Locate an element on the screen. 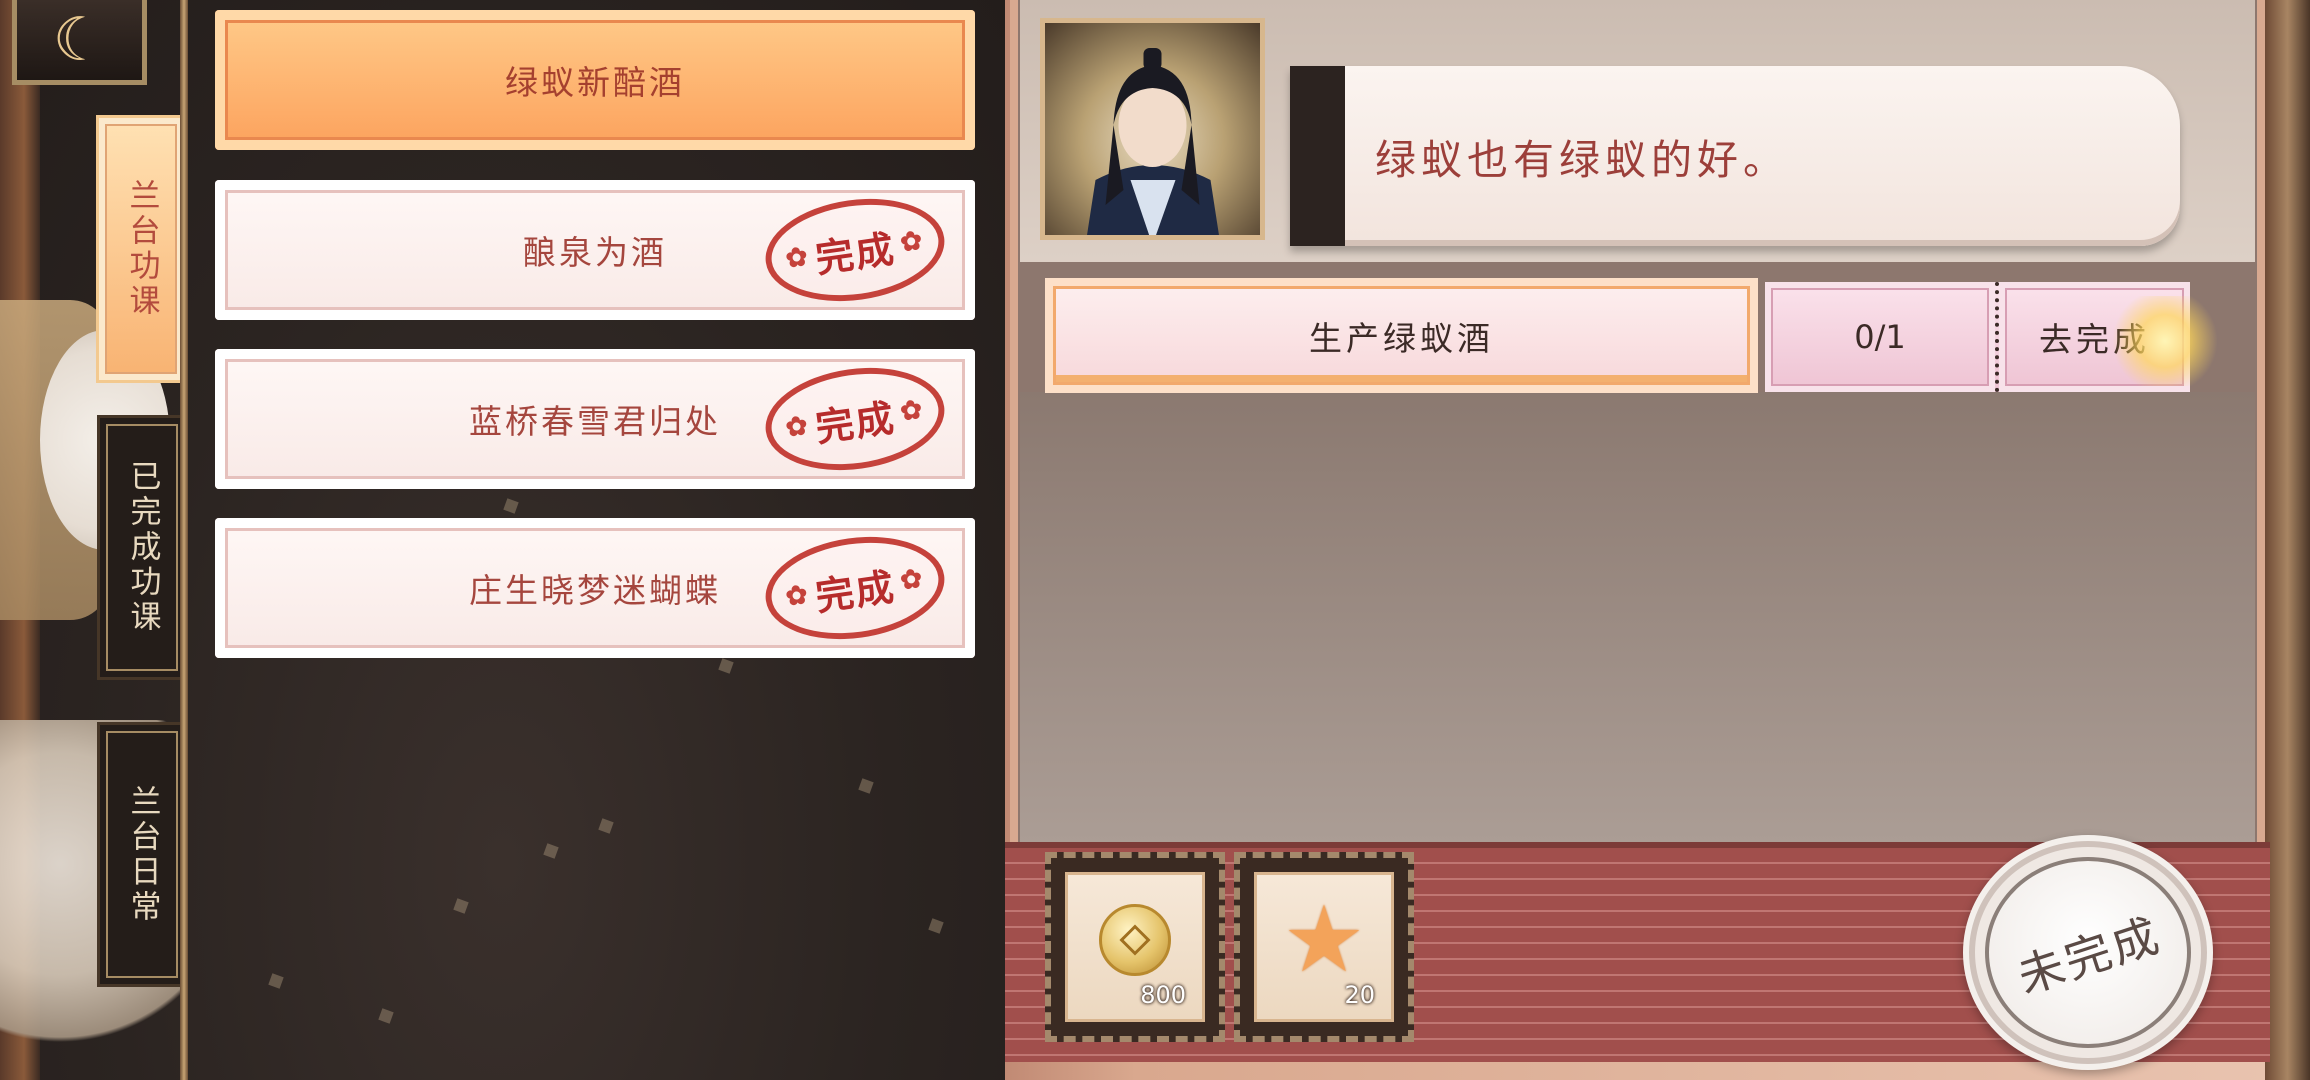 The height and width of the screenshot is (1080, 2310). quest-item: 蓝桥春雪君归处 ✿ 完成 ✿ is located at coordinates (595, 419).